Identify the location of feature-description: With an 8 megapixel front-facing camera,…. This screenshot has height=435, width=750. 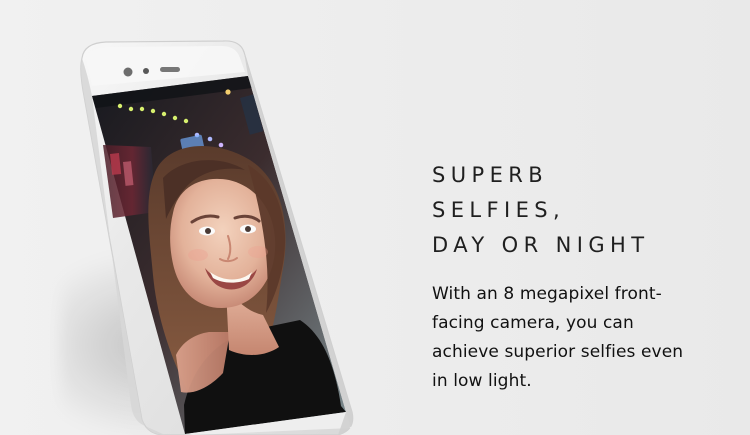
(558, 337).